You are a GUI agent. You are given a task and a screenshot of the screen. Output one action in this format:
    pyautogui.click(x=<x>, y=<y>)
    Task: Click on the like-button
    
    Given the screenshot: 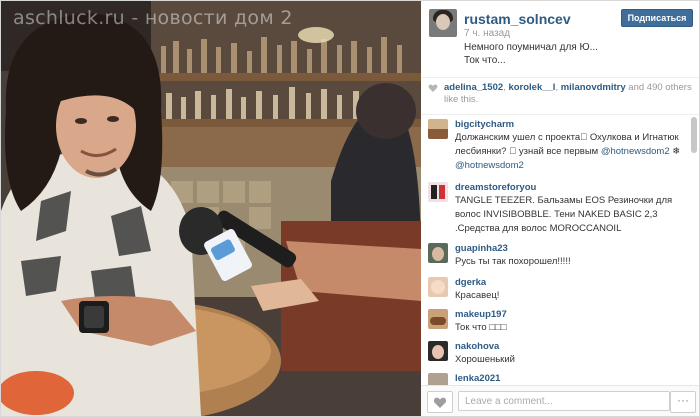 What is the action you would take?
    pyautogui.click(x=440, y=402)
    